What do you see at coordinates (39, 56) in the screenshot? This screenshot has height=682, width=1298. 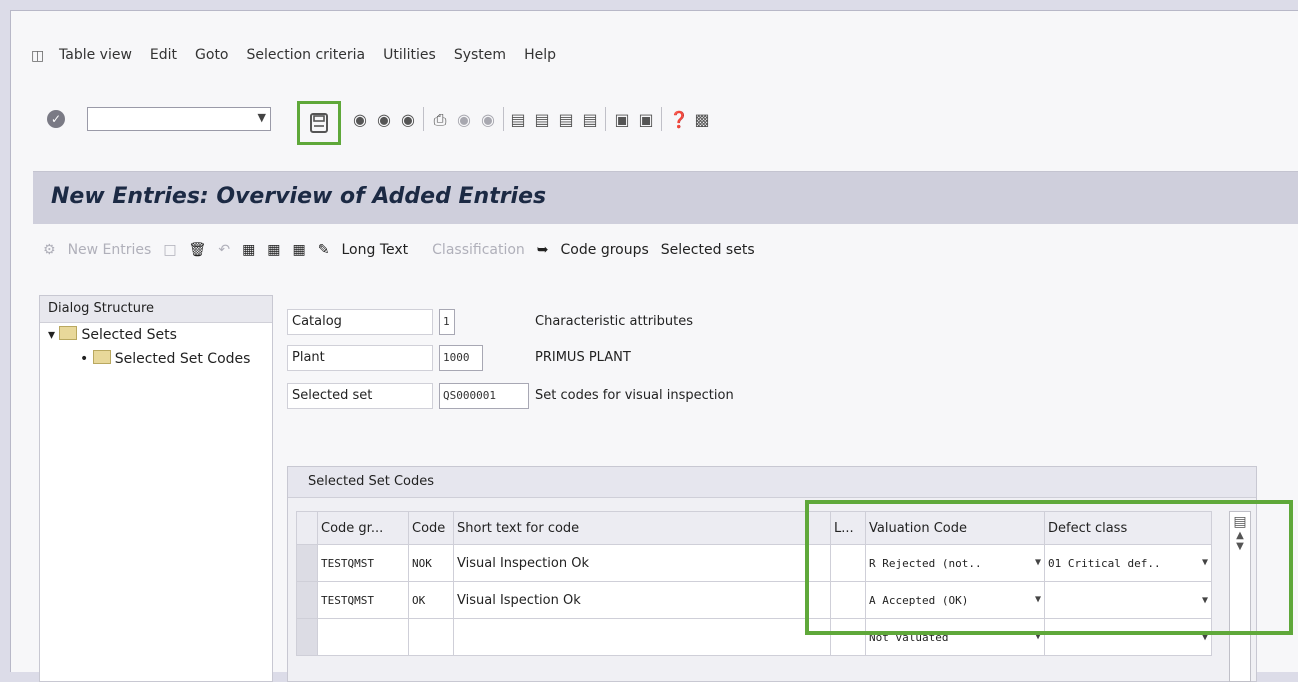 I see `menu-exit-icon: ◫` at bounding box center [39, 56].